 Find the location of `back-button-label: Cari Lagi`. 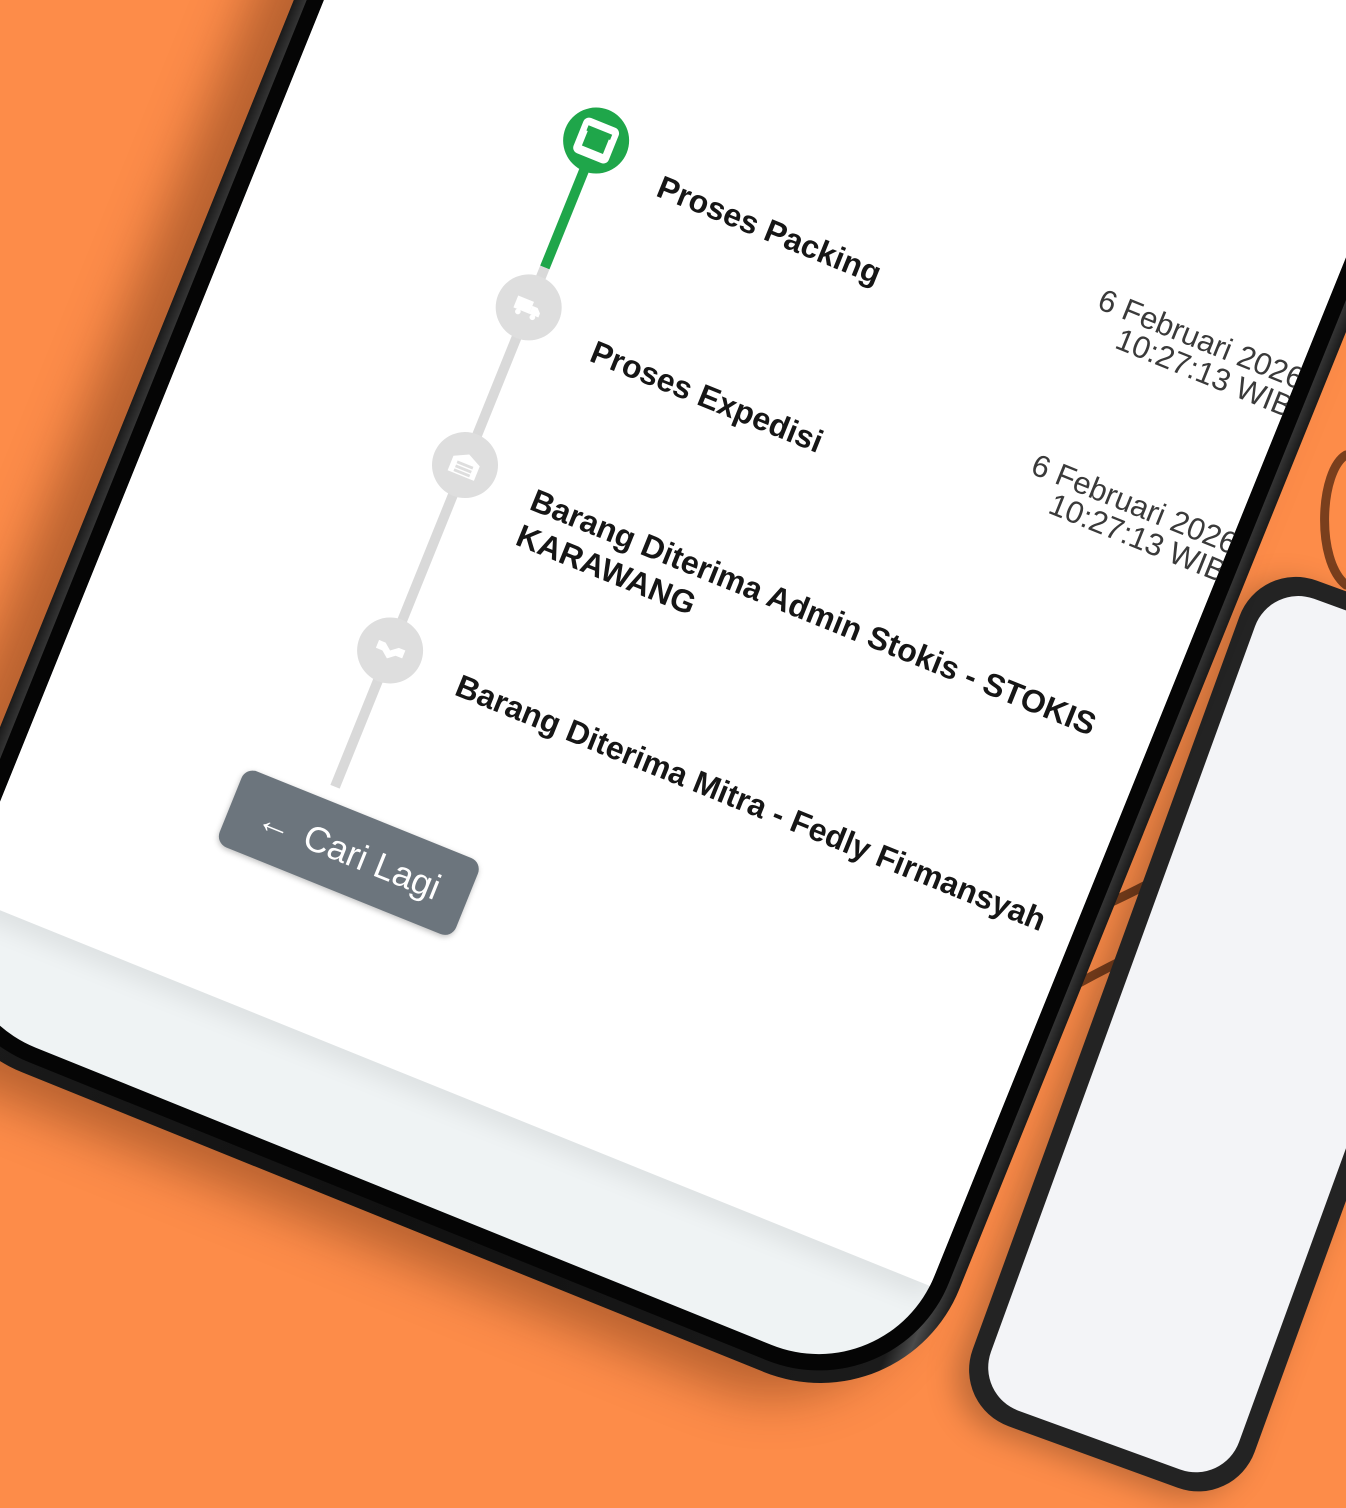

back-button-label: Cari Lagi is located at coordinates (372, 861).